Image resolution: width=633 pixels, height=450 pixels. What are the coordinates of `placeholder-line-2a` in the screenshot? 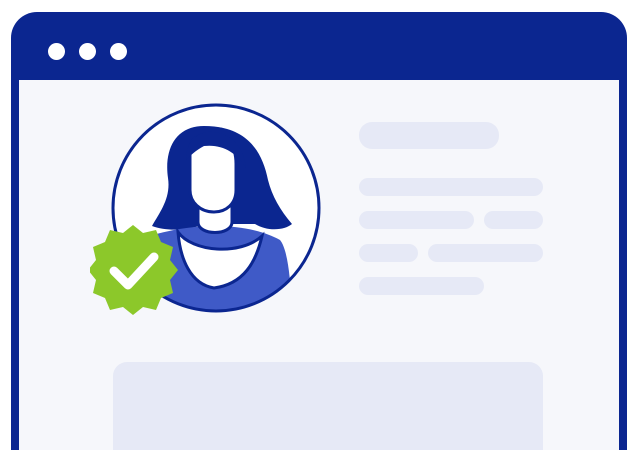 It's located at (416, 220).